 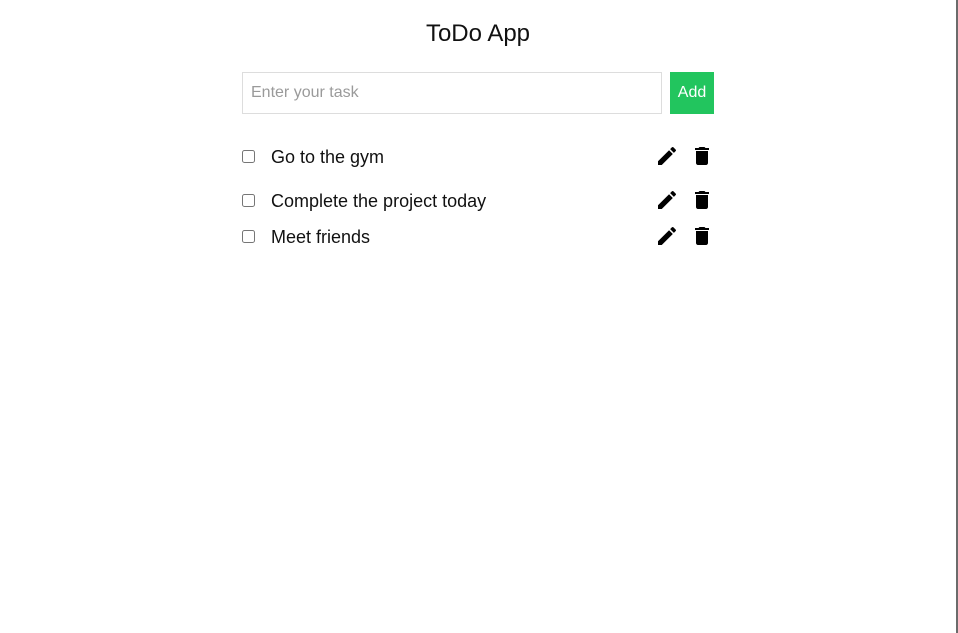 I want to click on page-title: ToDo App, so click(x=478, y=33).